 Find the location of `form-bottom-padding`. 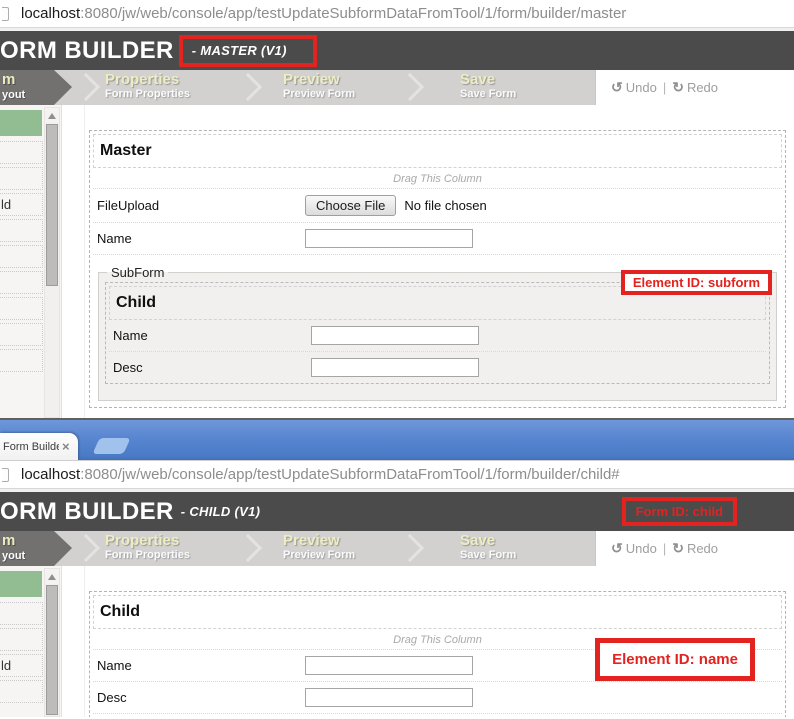

form-bottom-padding is located at coordinates (437, 715).